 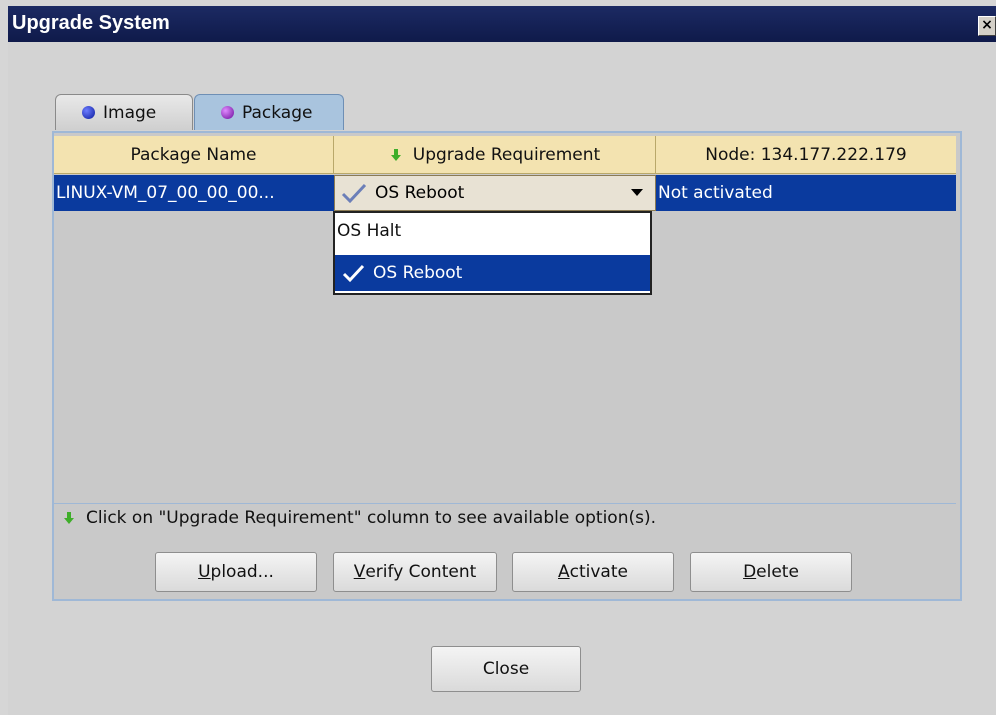 What do you see at coordinates (987, 26) in the screenshot?
I see `close-icon: ×` at bounding box center [987, 26].